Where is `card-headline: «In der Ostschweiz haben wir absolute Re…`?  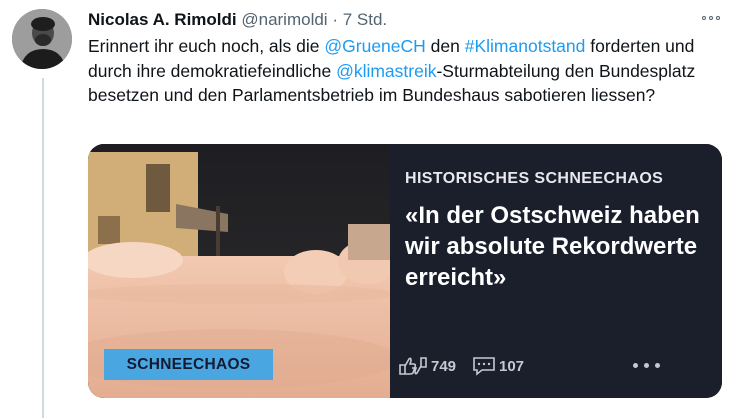
card-headline: «In der Ostschweiz haben wir absolute Re… is located at coordinates (552, 246).